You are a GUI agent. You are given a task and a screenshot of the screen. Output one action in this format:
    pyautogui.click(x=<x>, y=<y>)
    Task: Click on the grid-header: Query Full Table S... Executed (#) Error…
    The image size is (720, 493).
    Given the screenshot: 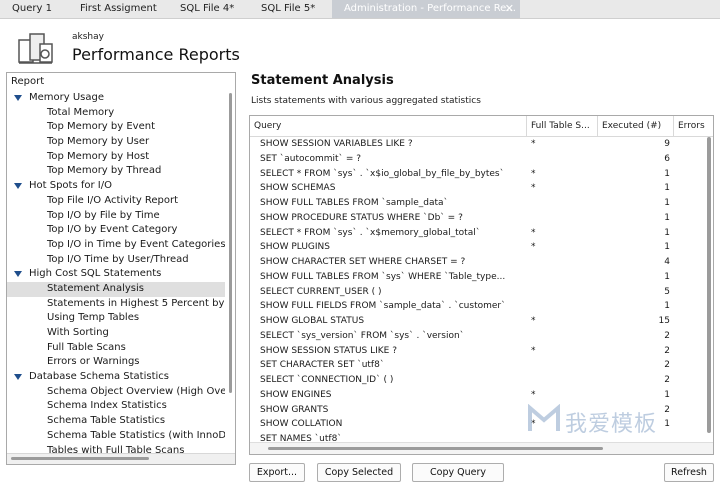 What is the action you would take?
    pyautogui.click(x=481, y=126)
    